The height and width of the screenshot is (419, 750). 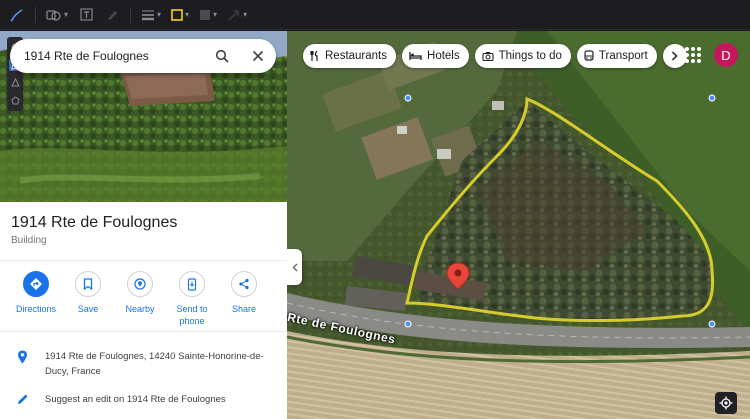 I want to click on action-label: Directions, so click(x=35, y=309).